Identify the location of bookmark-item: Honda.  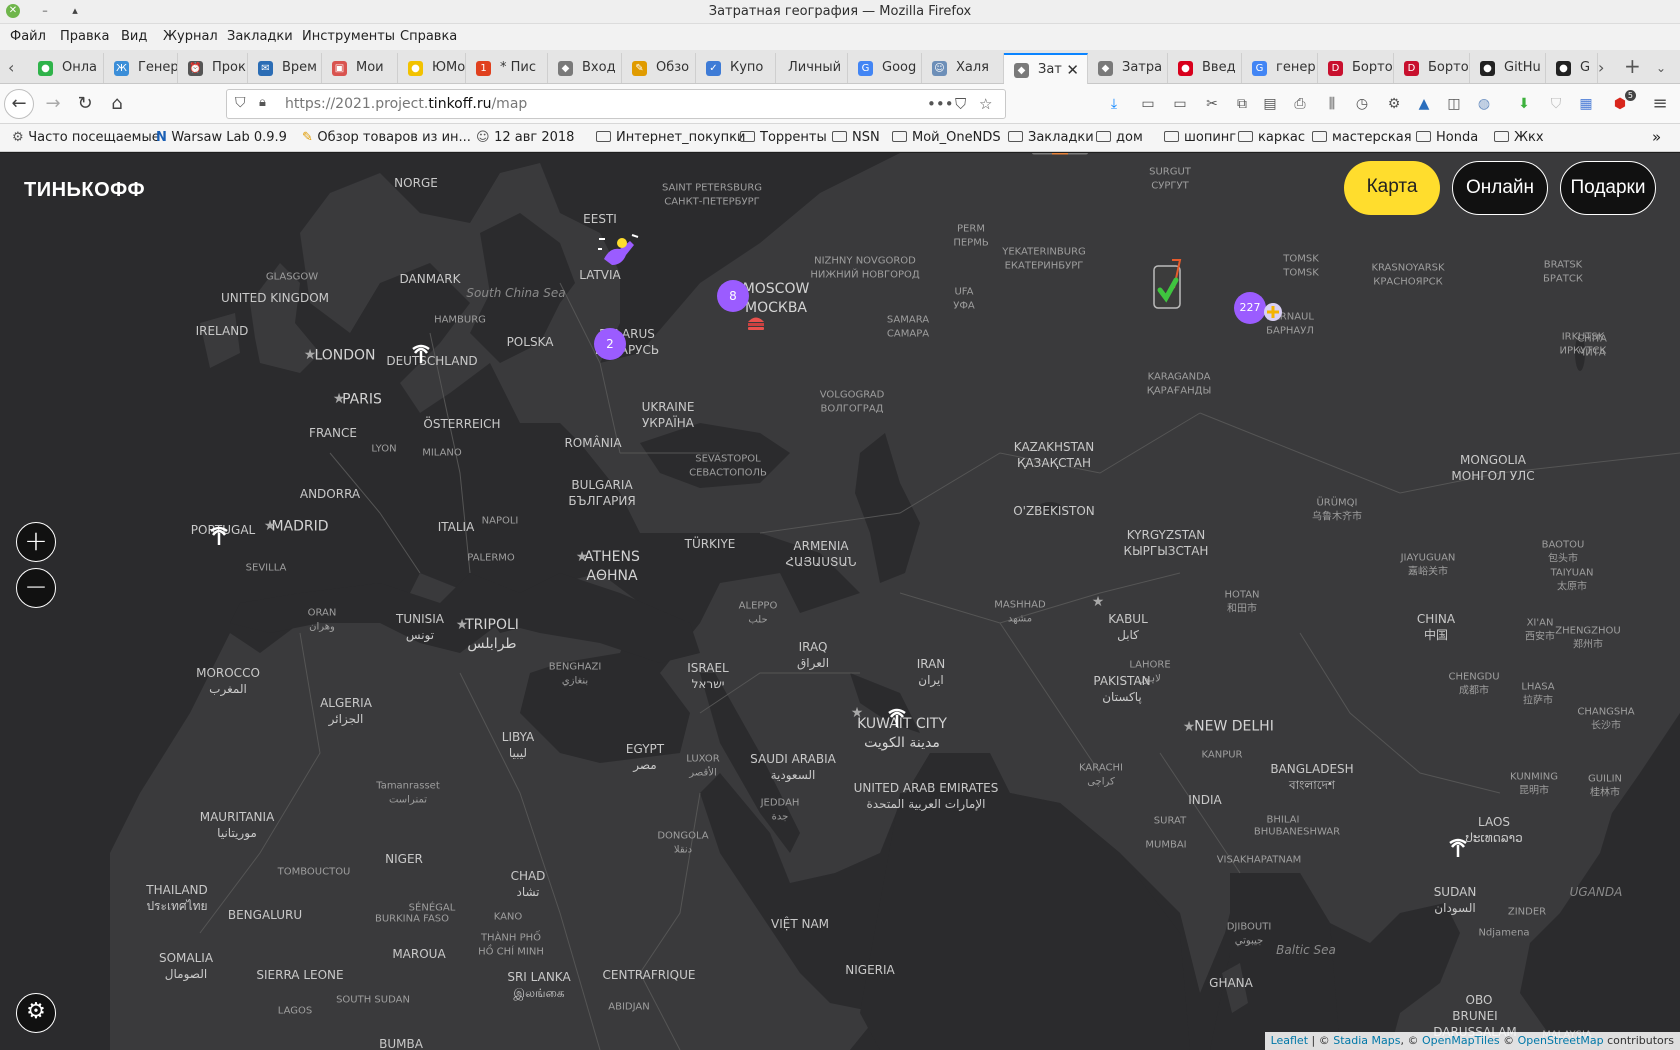
(1447, 137).